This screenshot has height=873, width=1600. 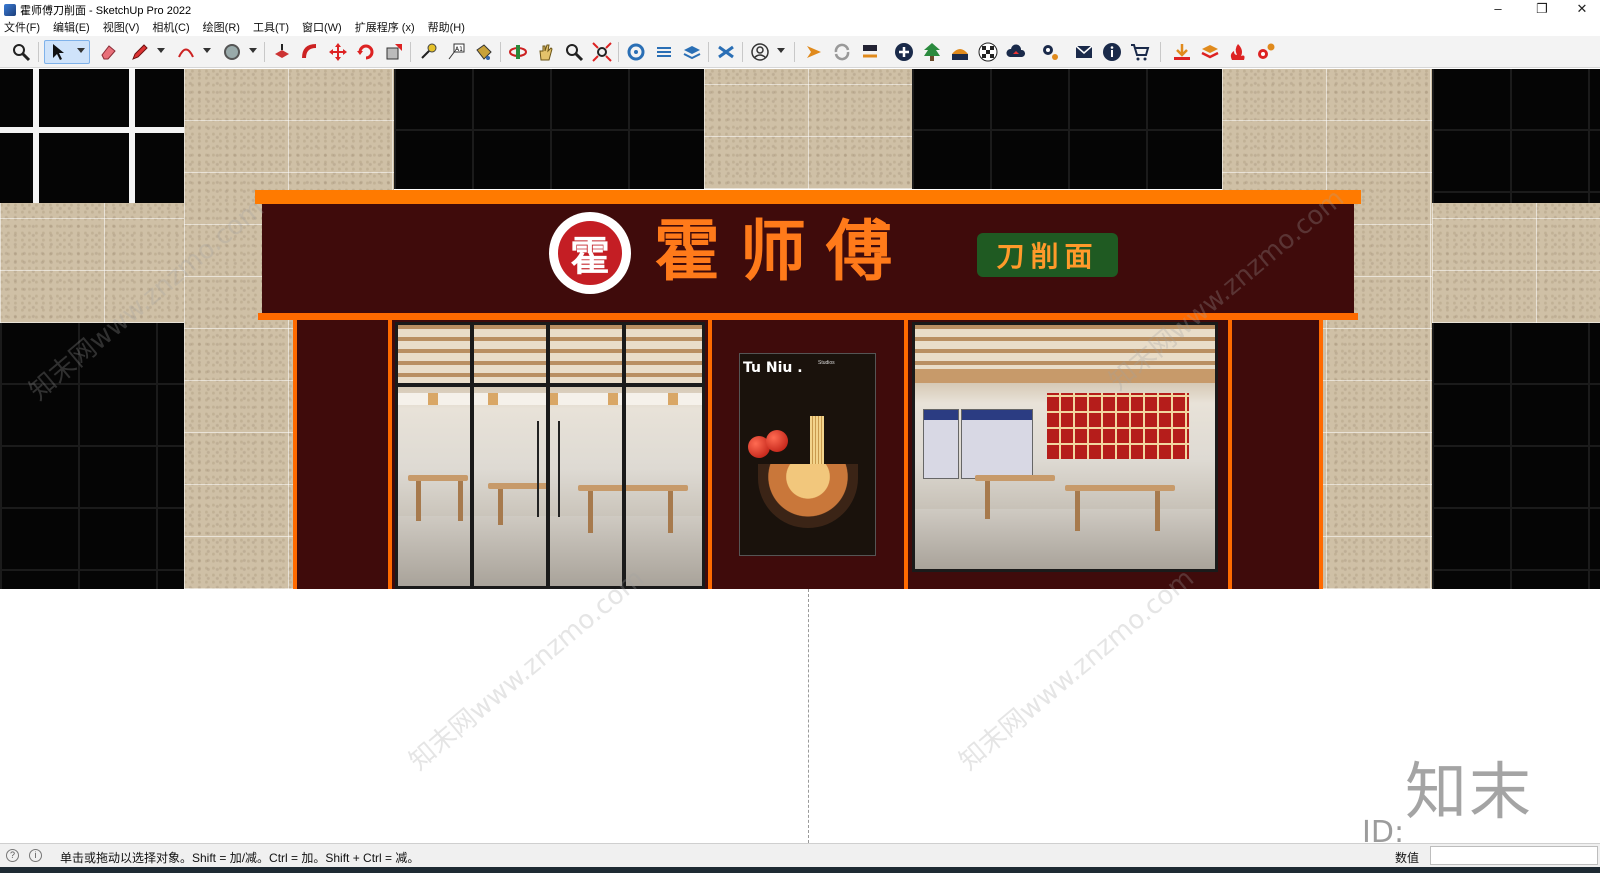 What do you see at coordinates (1582, 9) in the screenshot?
I see `close-button: ✕` at bounding box center [1582, 9].